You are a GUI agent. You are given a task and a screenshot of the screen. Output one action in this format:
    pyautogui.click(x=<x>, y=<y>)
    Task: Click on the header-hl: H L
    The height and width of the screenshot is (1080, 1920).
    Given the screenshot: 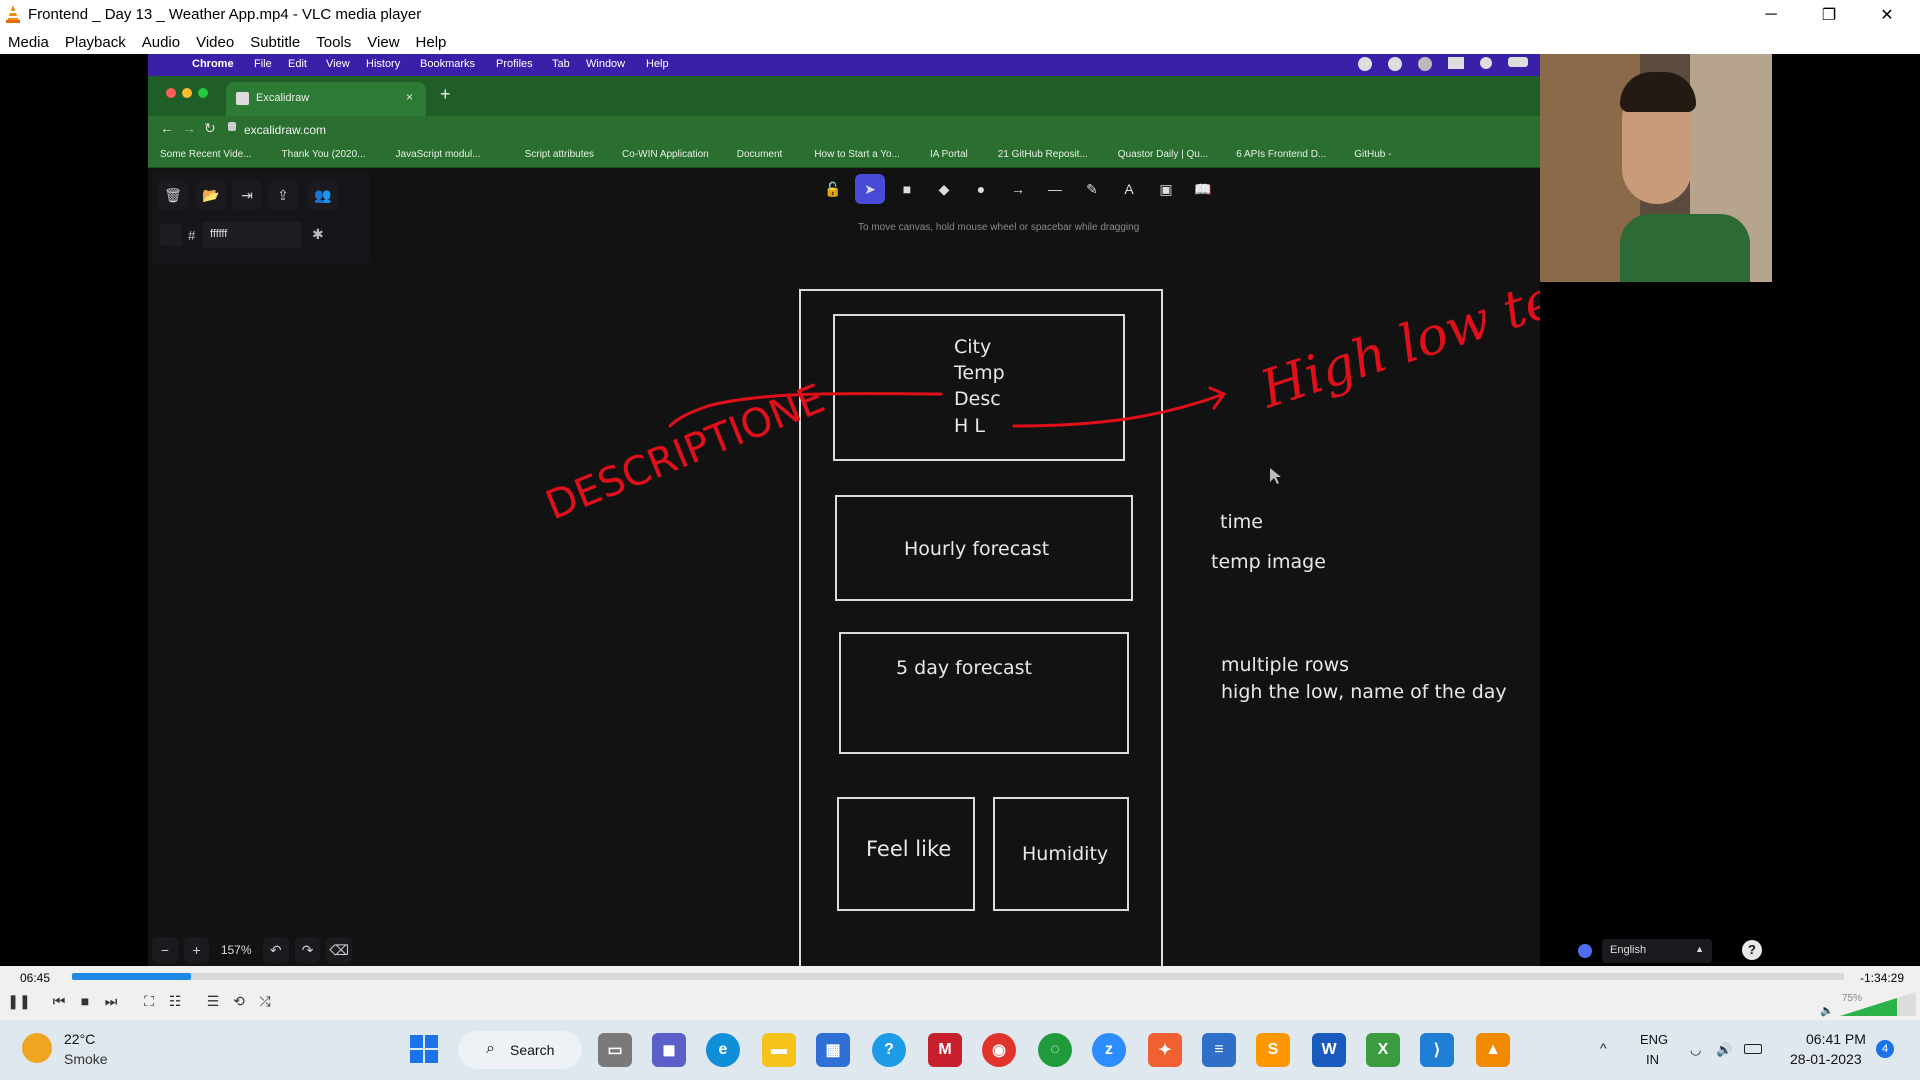 What is the action you would take?
    pyautogui.click(x=969, y=426)
    